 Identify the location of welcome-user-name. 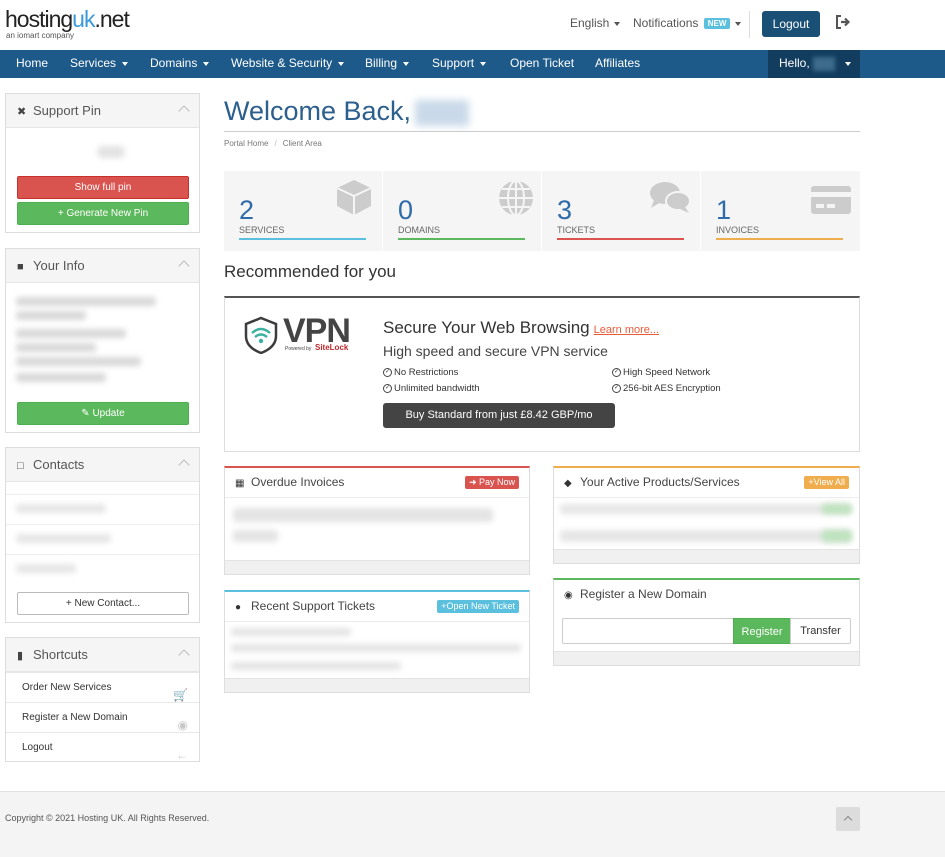
(442, 112).